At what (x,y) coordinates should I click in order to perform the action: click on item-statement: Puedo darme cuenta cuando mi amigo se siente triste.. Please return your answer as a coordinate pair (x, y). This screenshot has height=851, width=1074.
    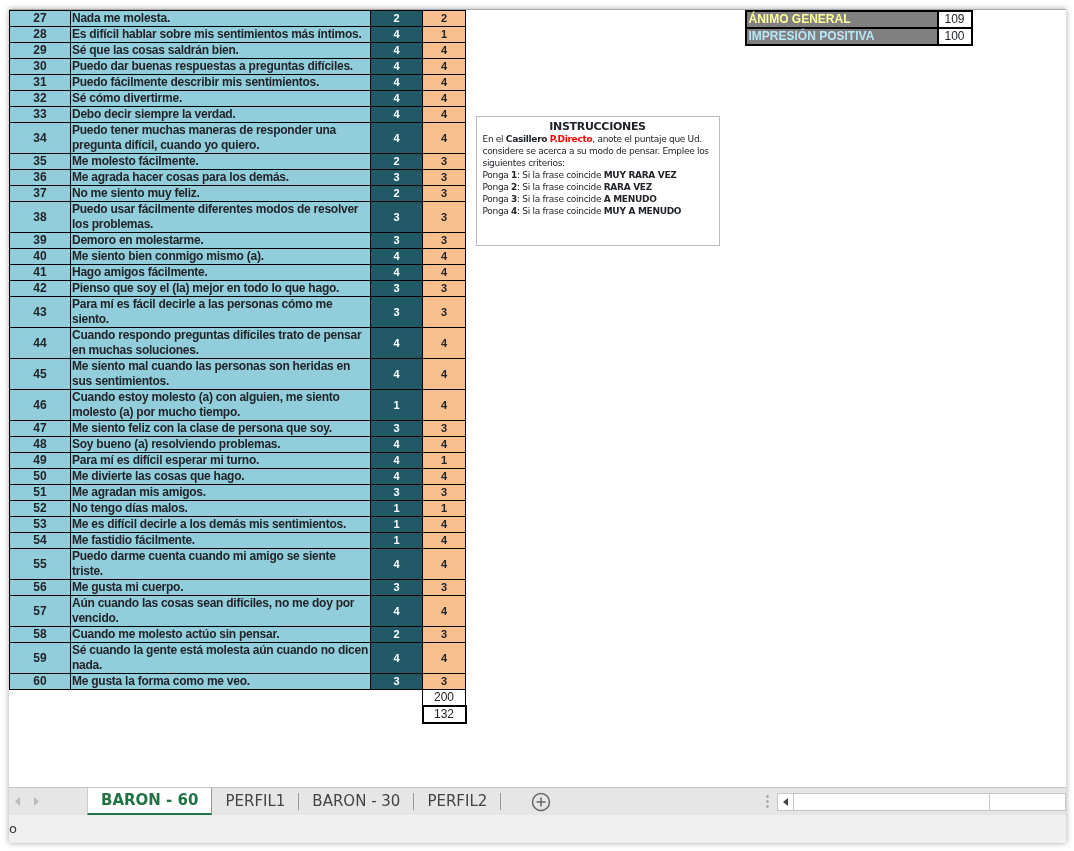
    Looking at the image, I should click on (220, 564).